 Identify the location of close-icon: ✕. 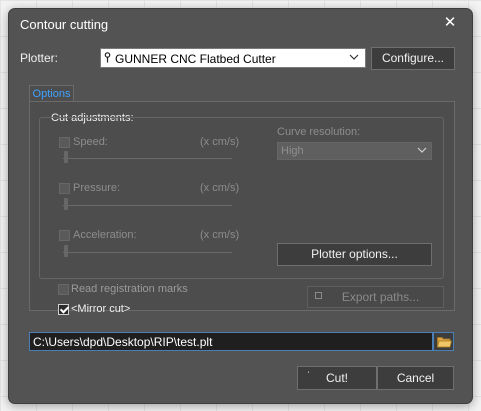
(450, 23).